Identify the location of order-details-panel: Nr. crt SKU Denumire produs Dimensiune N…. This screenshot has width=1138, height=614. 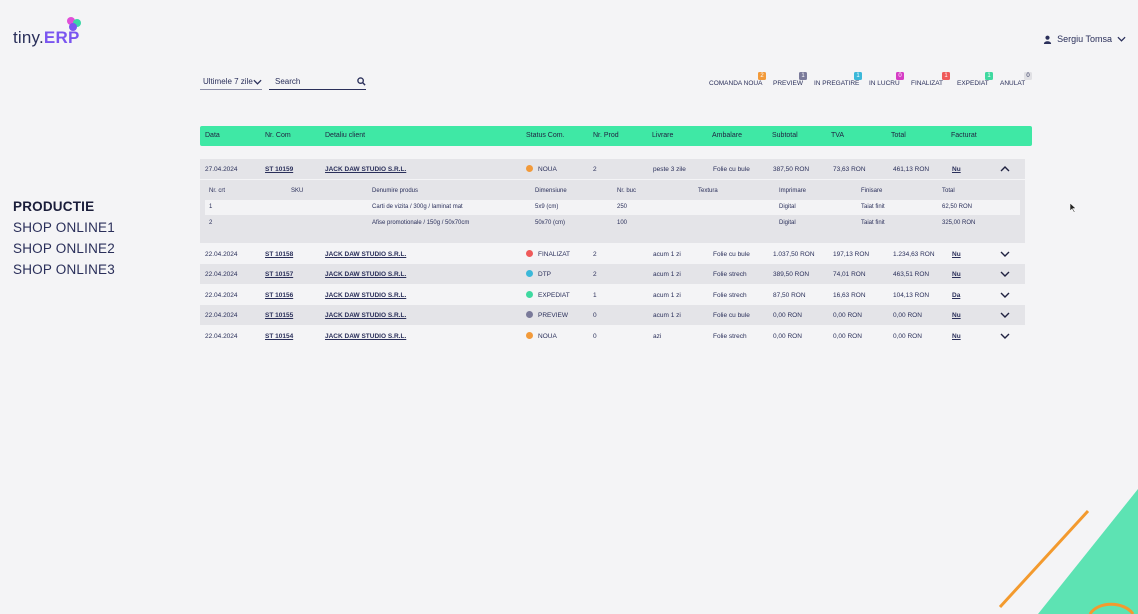
(612, 211).